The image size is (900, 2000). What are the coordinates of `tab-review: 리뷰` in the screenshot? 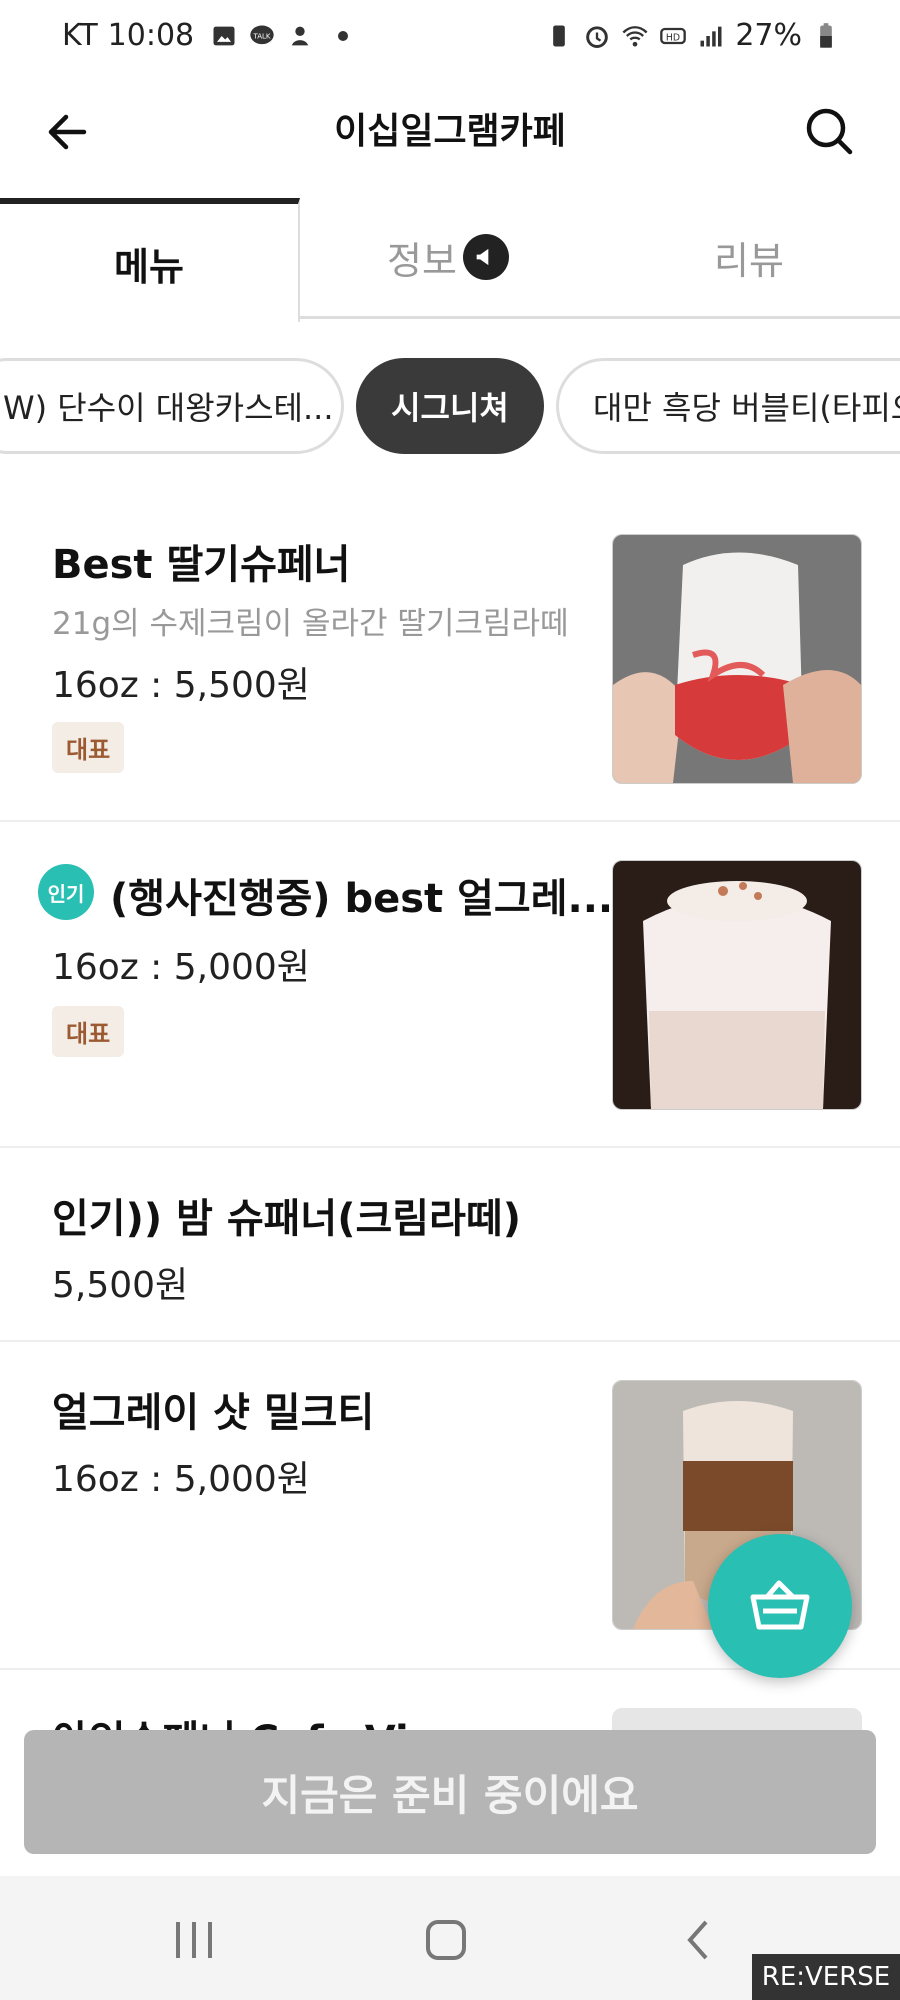 It's located at (749, 258).